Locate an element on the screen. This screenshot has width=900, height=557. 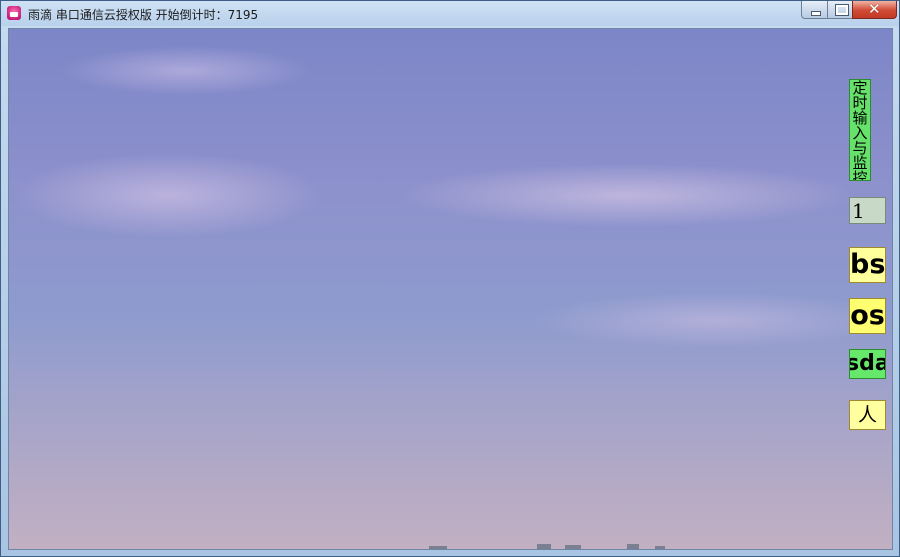
interval-input is located at coordinates (867, 210).